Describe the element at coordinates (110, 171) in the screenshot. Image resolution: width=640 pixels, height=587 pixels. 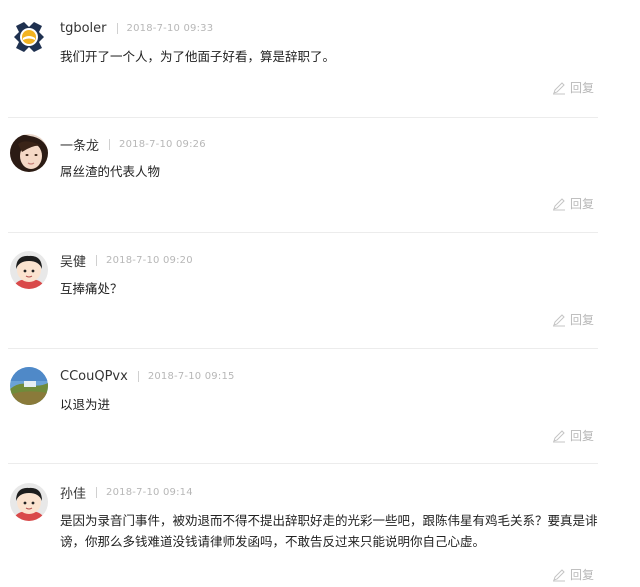
I see `comment-text: 屌丝渣的代表人物` at that location.